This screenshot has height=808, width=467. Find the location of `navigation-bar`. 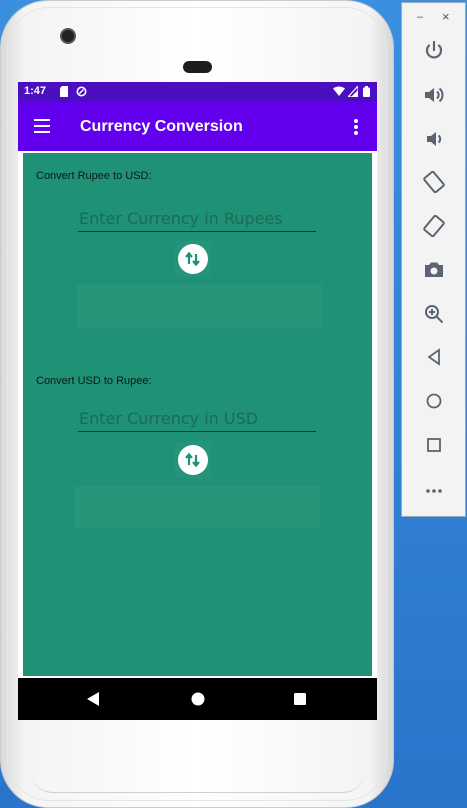

navigation-bar is located at coordinates (197, 699).